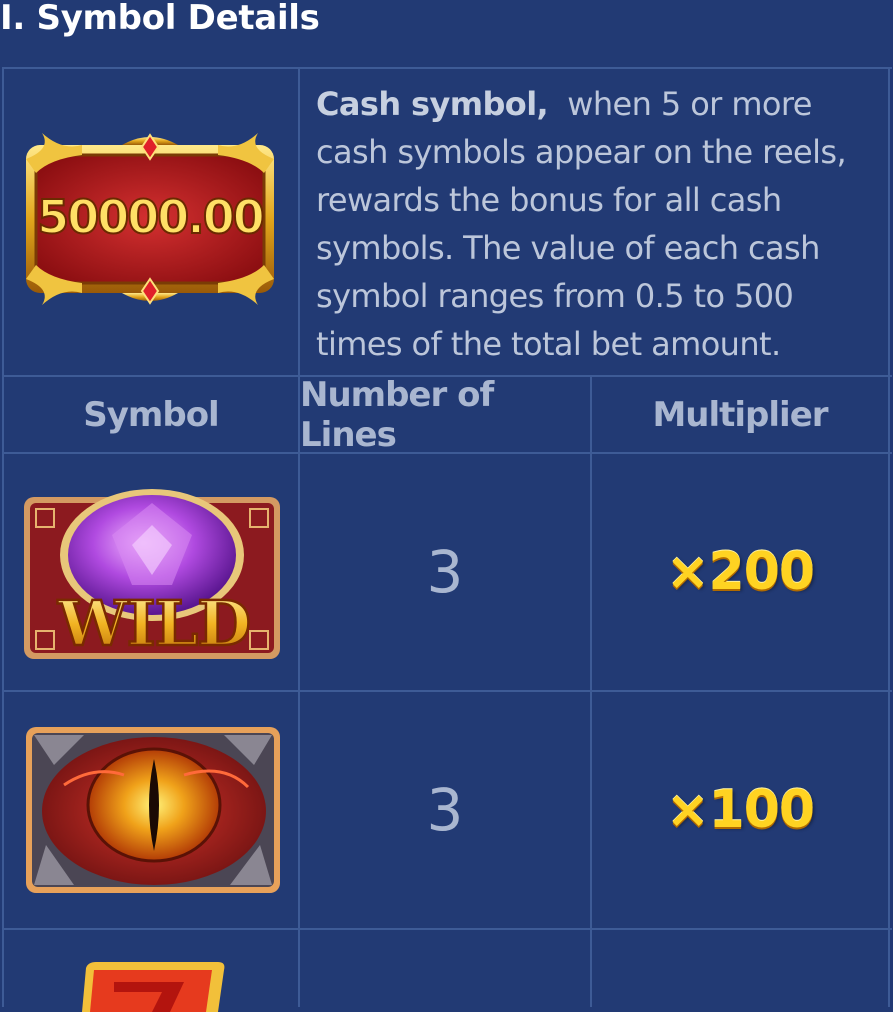 The image size is (893, 1012). I want to click on cash-symbol-value: 50000.00, so click(150, 217).